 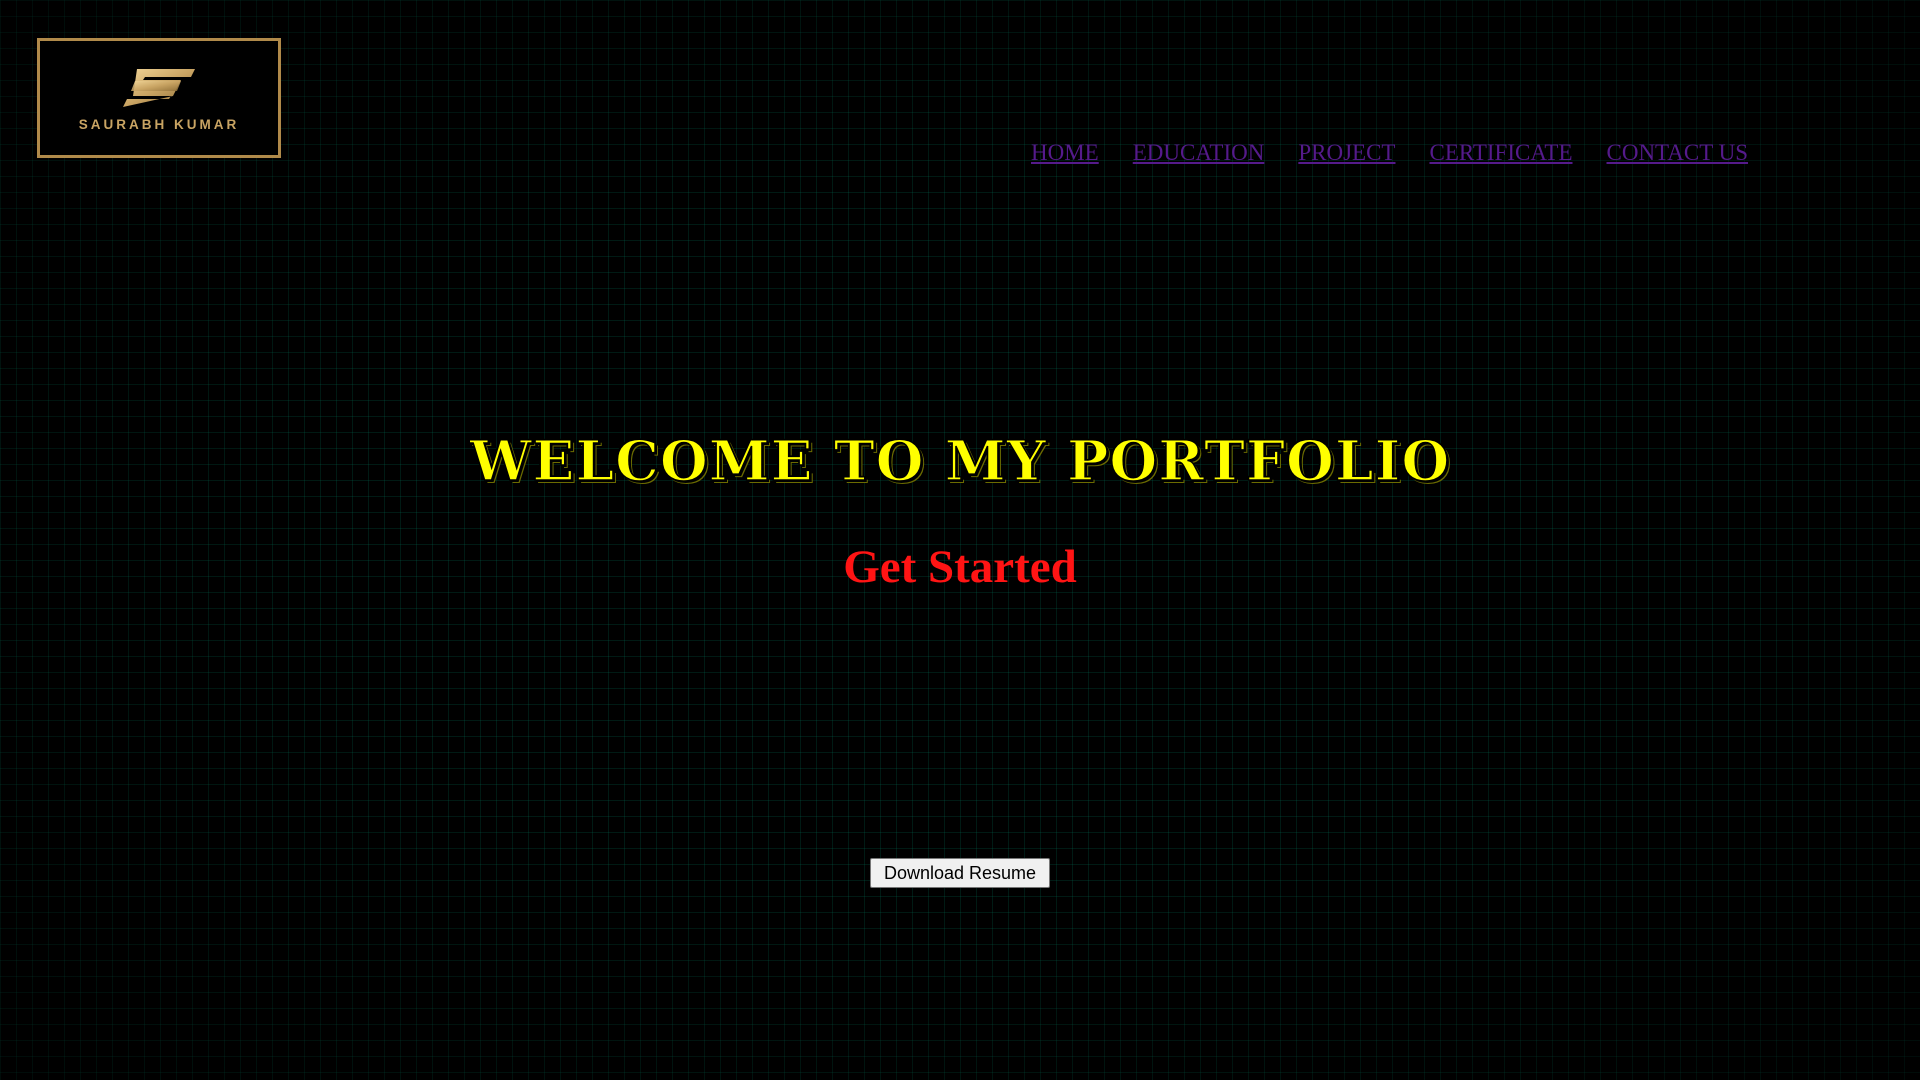 I want to click on nav-home-link: HOME, so click(x=1065, y=153).